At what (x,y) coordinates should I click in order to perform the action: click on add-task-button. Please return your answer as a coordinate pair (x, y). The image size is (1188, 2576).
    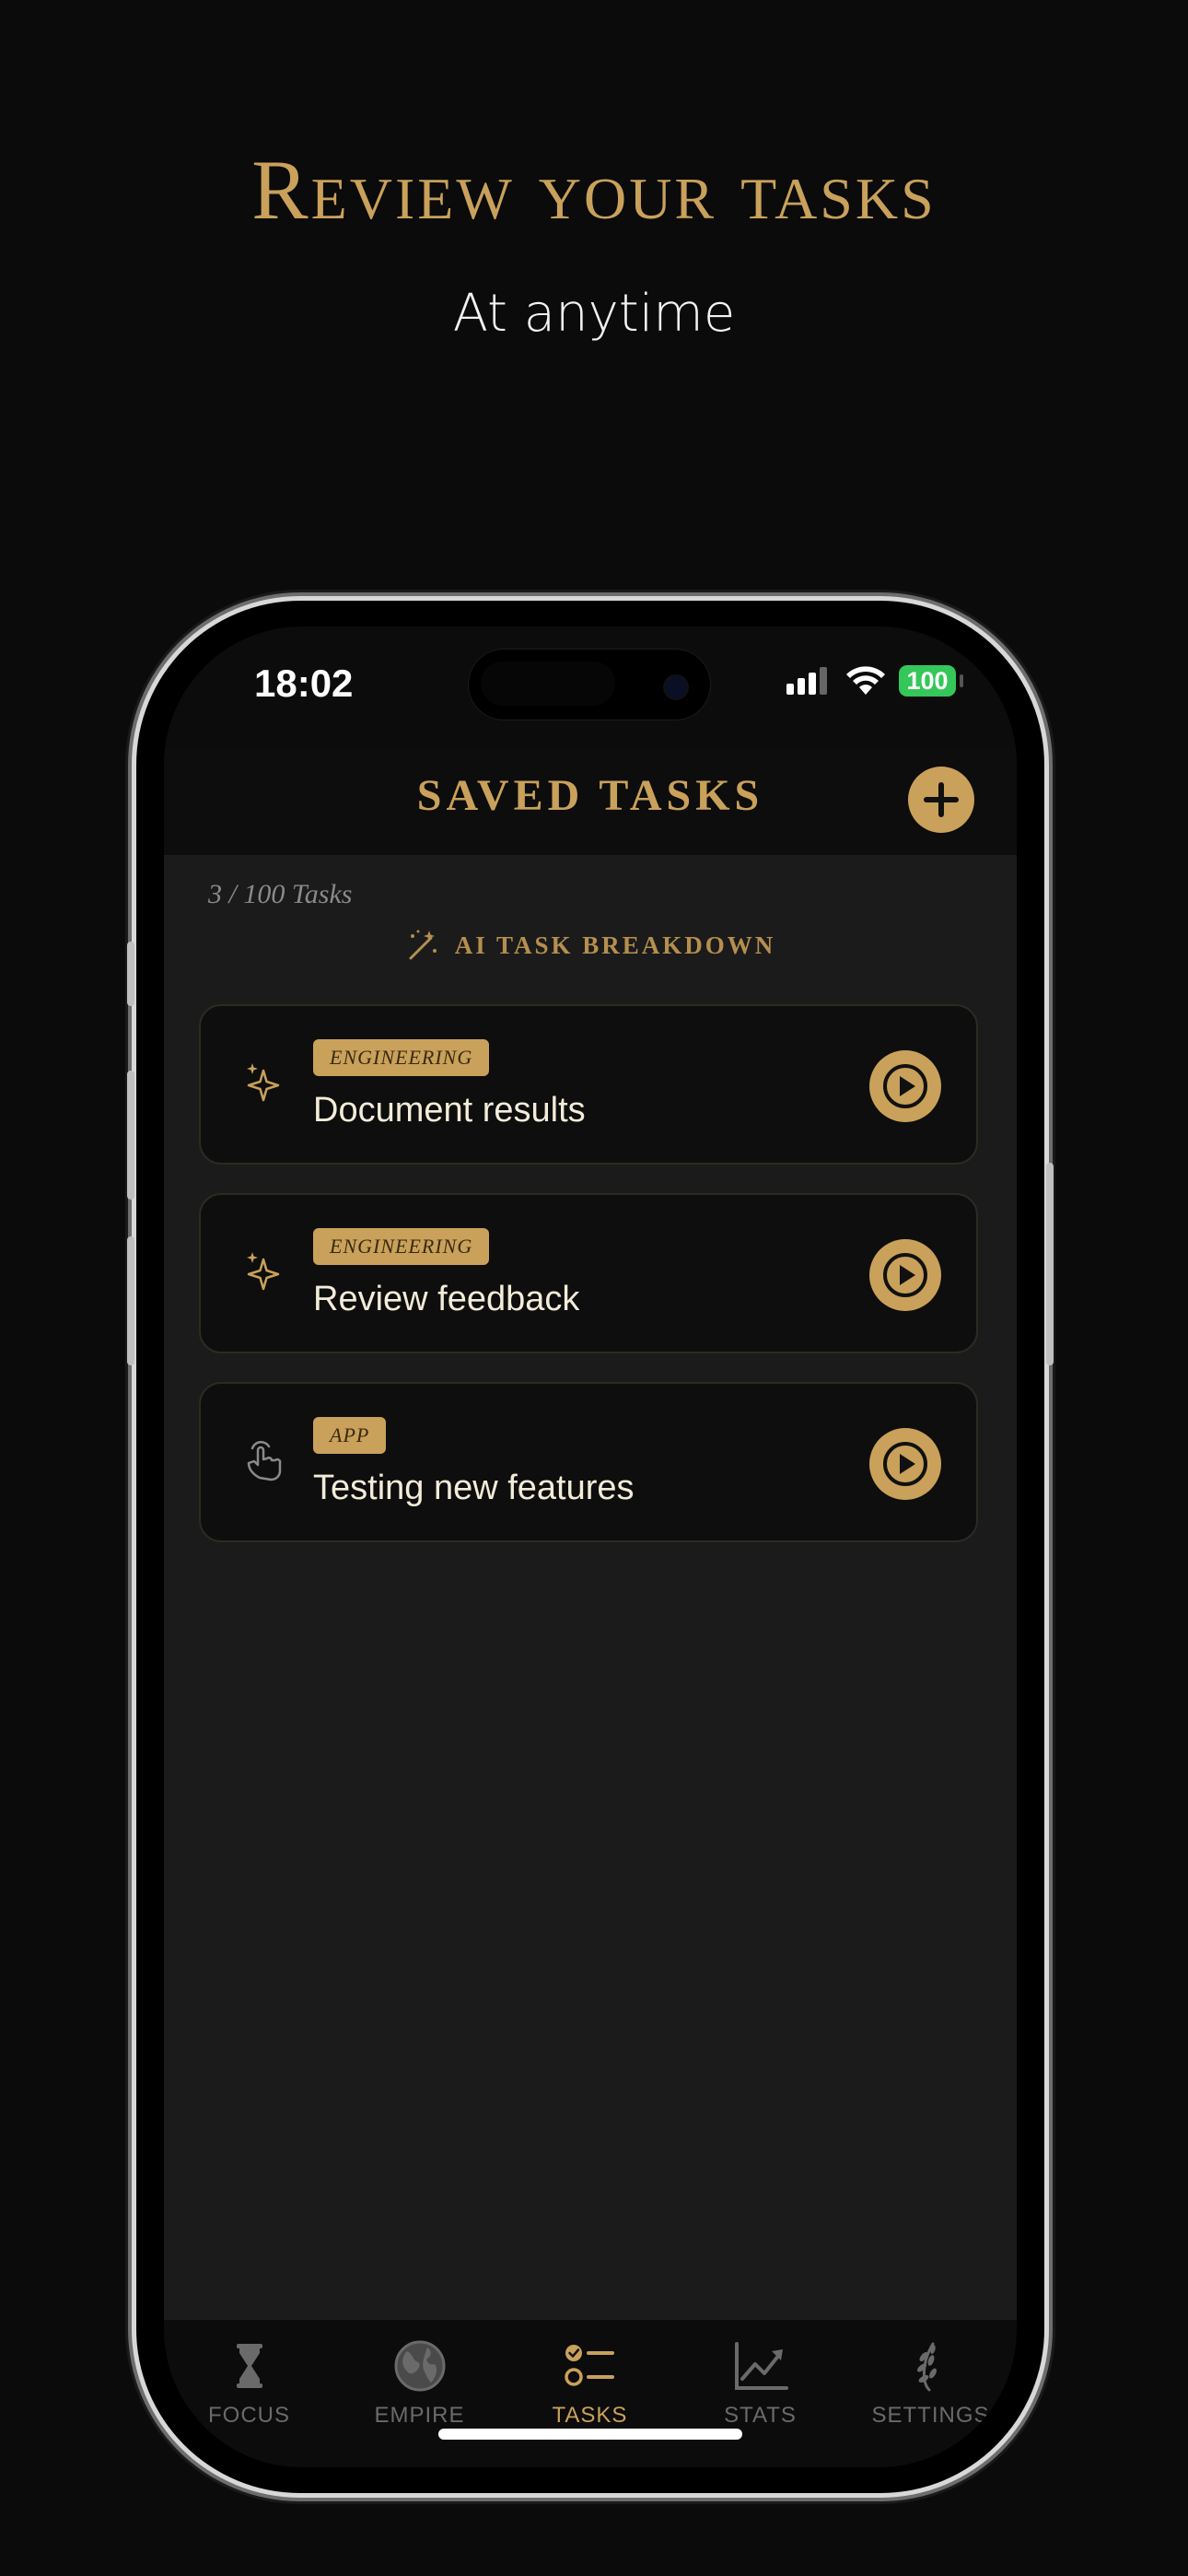
    Looking at the image, I should click on (941, 800).